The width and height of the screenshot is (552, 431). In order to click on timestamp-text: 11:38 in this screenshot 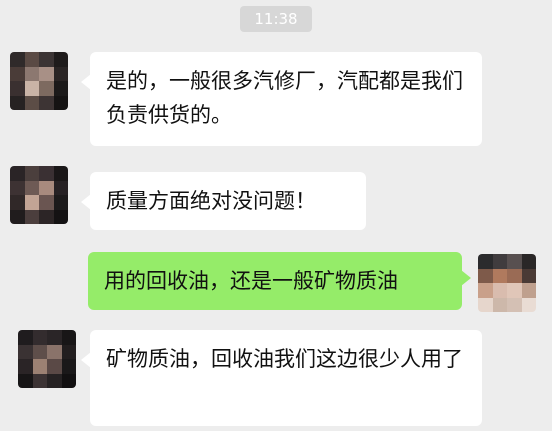, I will do `click(276, 19)`.